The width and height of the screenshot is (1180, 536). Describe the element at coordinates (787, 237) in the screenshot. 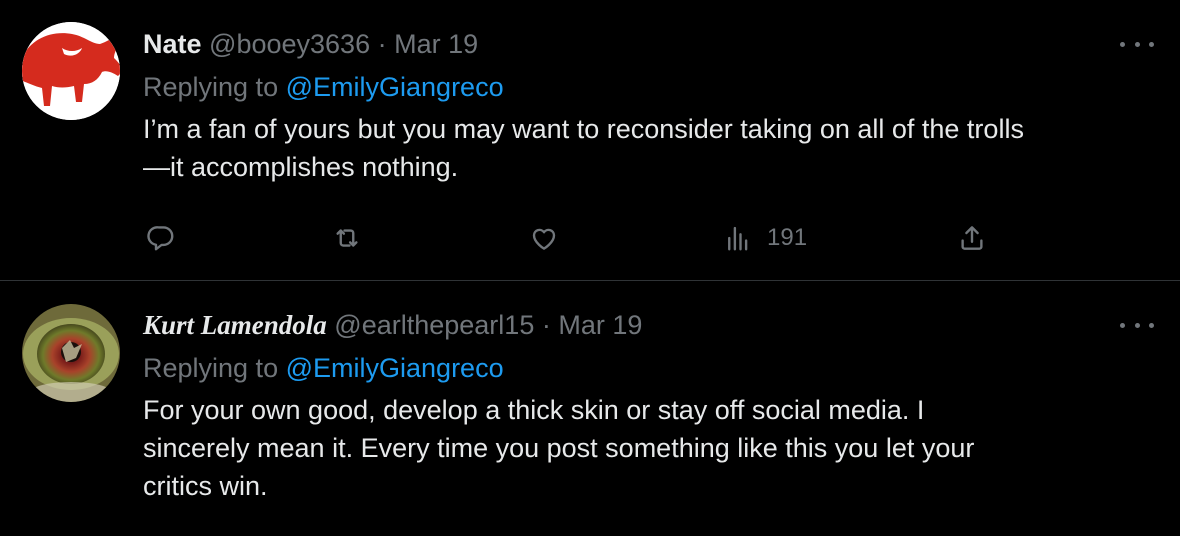

I see `views-count: 191` at that location.